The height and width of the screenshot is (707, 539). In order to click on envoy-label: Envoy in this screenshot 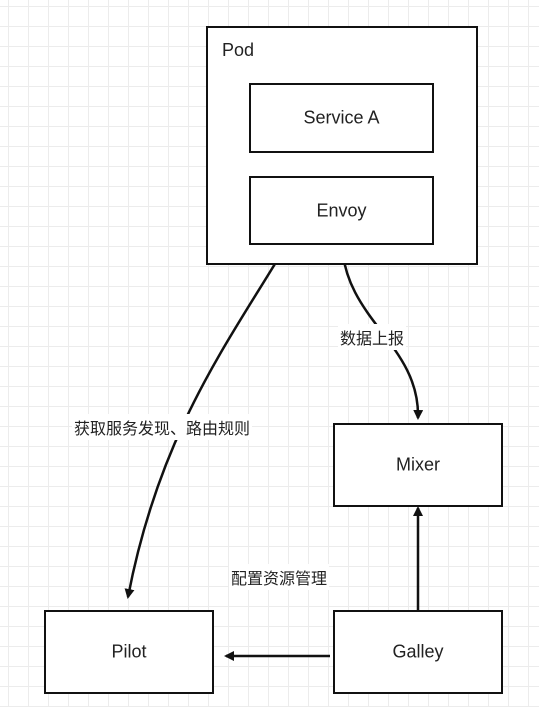, I will do `click(341, 210)`.